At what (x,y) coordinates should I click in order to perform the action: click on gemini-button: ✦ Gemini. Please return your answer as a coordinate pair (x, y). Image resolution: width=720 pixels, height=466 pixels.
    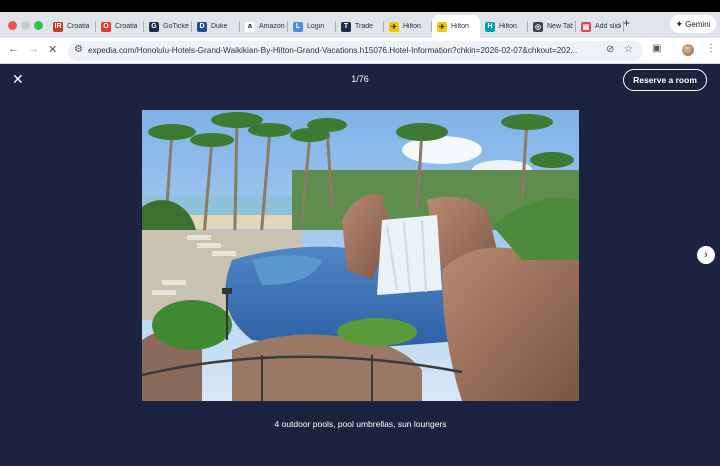
    Looking at the image, I should click on (693, 24).